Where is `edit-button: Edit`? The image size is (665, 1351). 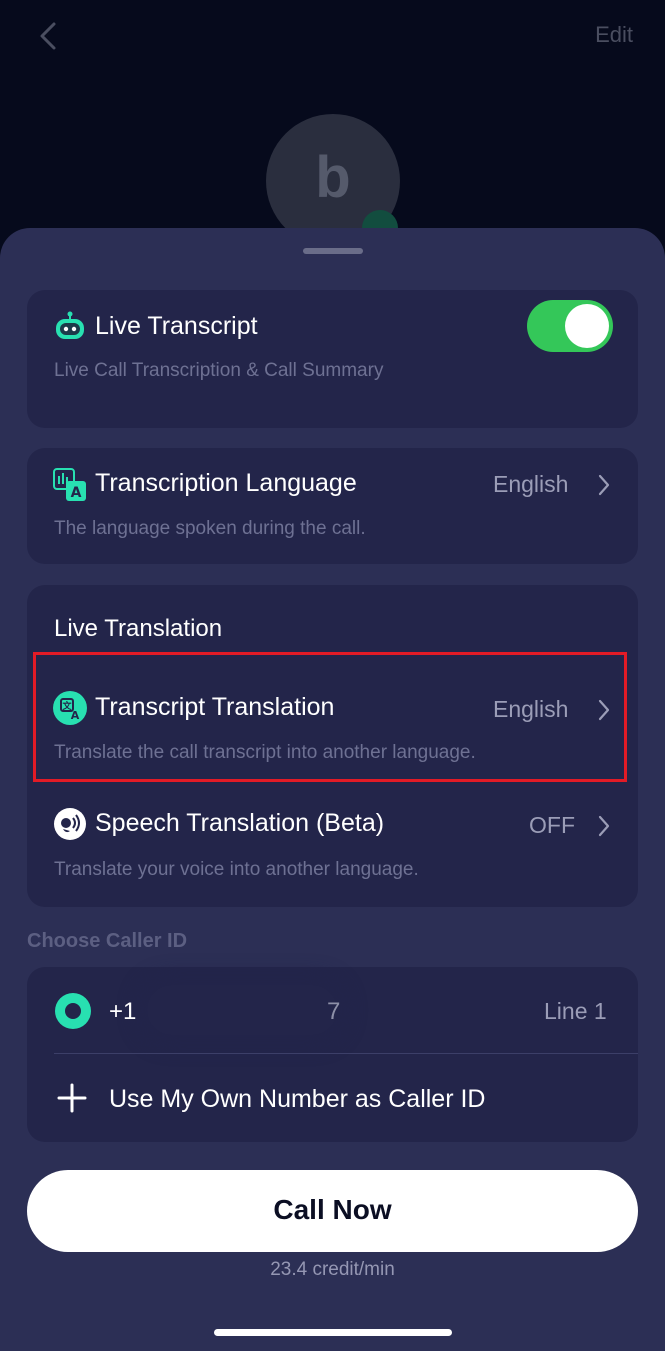 edit-button: Edit is located at coordinates (614, 35).